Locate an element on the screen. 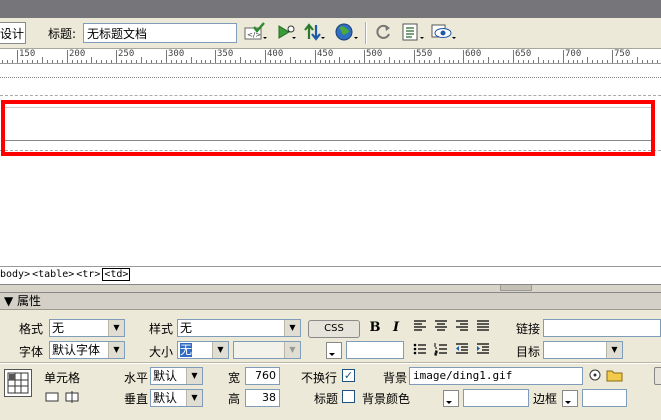 Image resolution: width=661 pixels, height=420 pixels. bgcolor-label: 背景颜色 is located at coordinates (386, 399).